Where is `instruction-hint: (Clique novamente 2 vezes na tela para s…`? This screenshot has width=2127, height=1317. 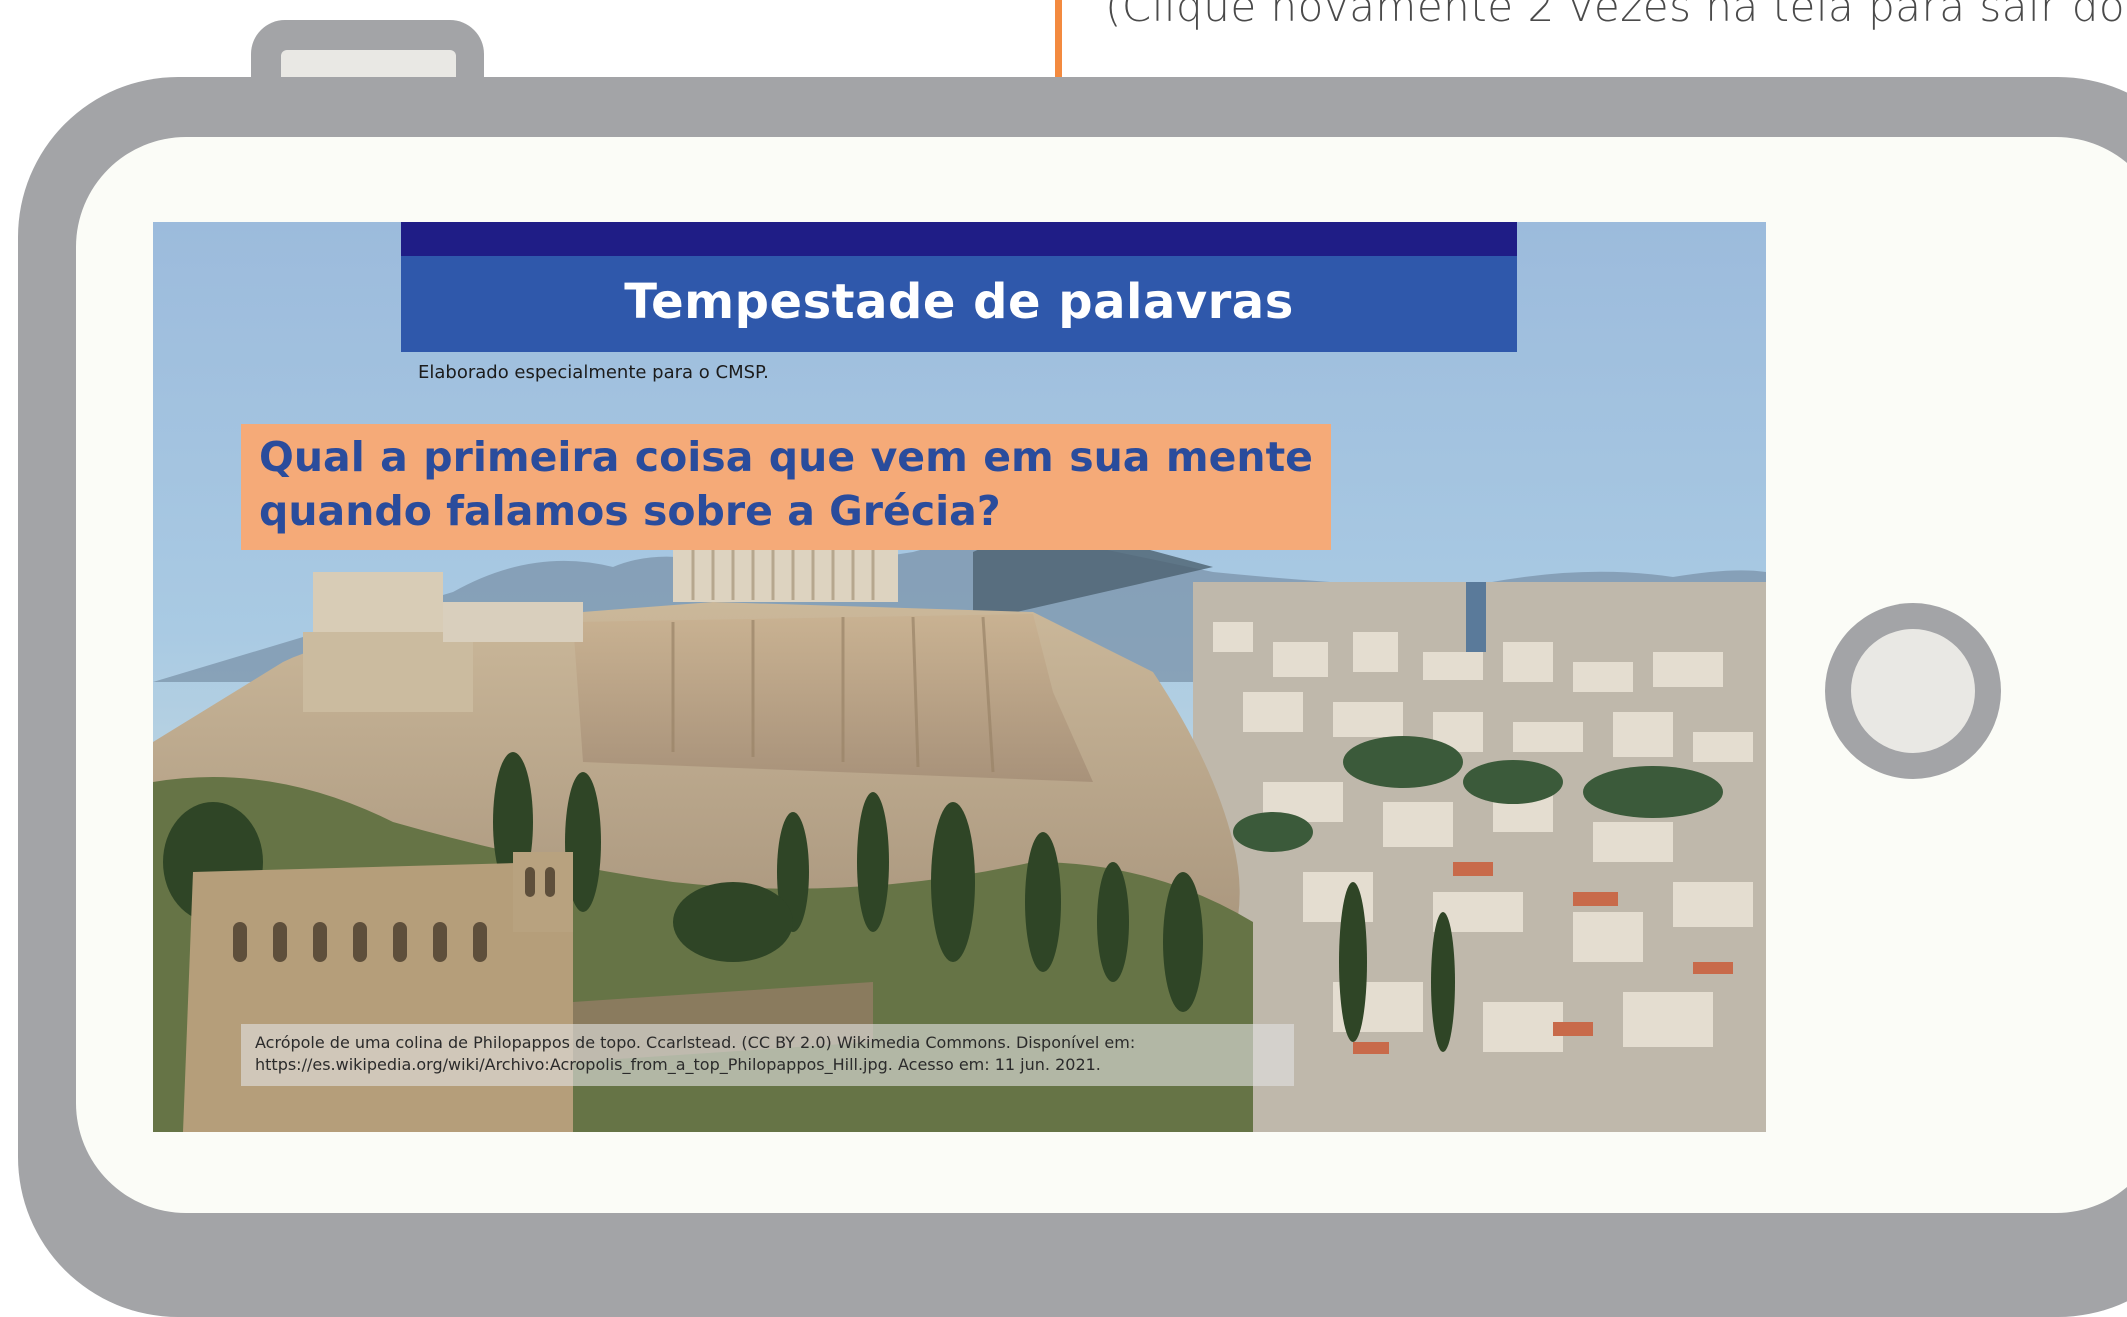 instruction-hint: (Clique novamente 2 vezes na tela para s… is located at coordinates (1615, 15).